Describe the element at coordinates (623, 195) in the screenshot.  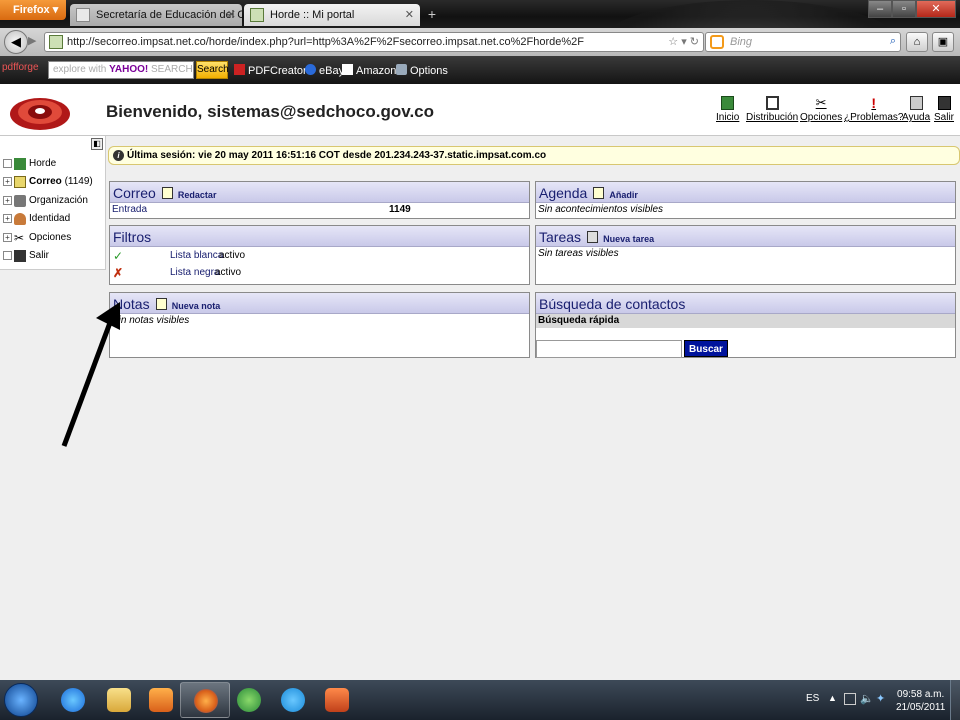
I see `add-event-link: Añadir` at that location.